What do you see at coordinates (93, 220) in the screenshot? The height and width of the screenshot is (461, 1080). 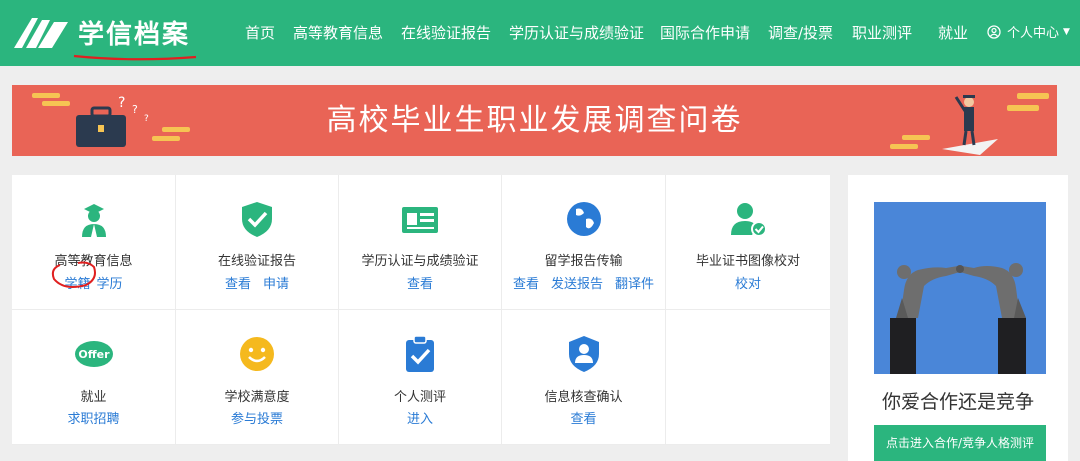 I see `graduate-icon` at bounding box center [93, 220].